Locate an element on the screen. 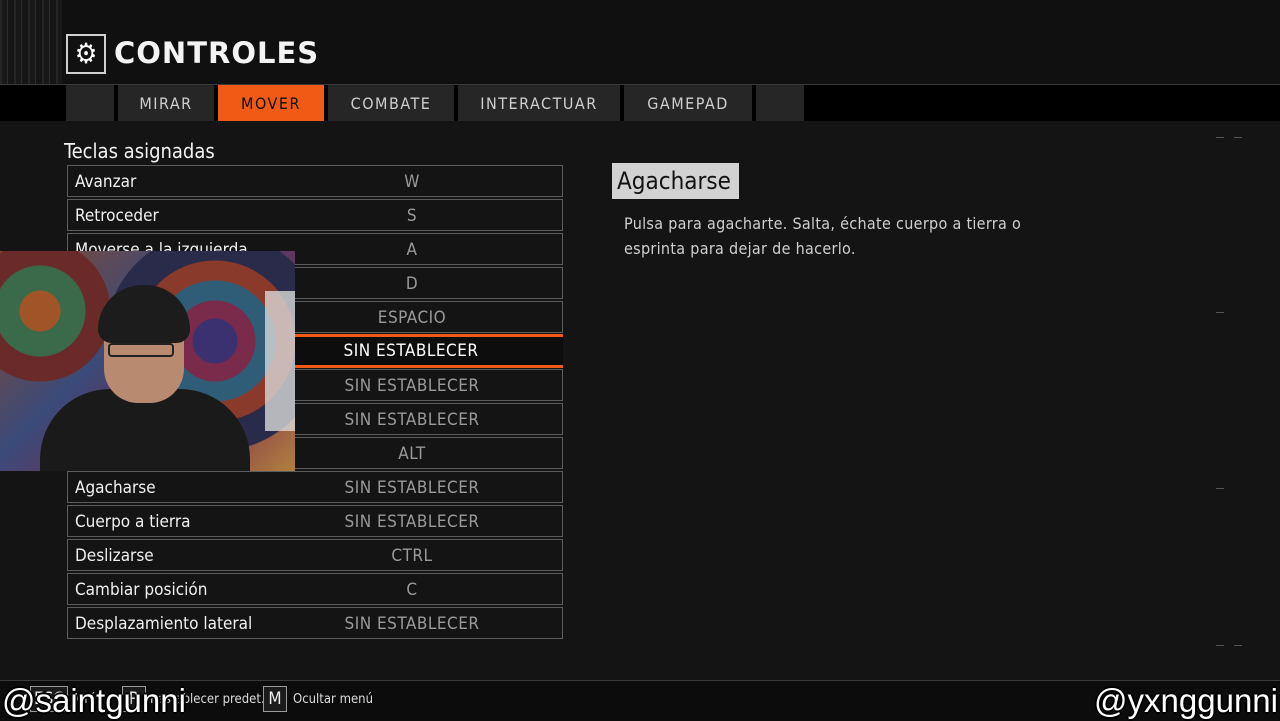 This screenshot has height=721, width=1280. binding-key: W is located at coordinates (412, 182).